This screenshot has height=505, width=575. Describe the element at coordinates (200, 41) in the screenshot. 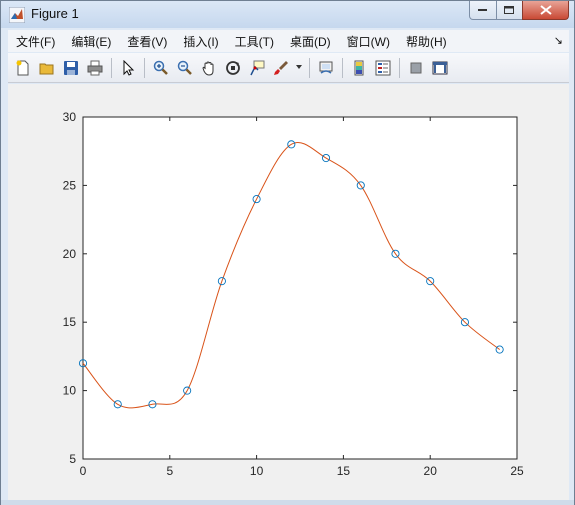

I see `menu-insert: 插入(I)` at that location.